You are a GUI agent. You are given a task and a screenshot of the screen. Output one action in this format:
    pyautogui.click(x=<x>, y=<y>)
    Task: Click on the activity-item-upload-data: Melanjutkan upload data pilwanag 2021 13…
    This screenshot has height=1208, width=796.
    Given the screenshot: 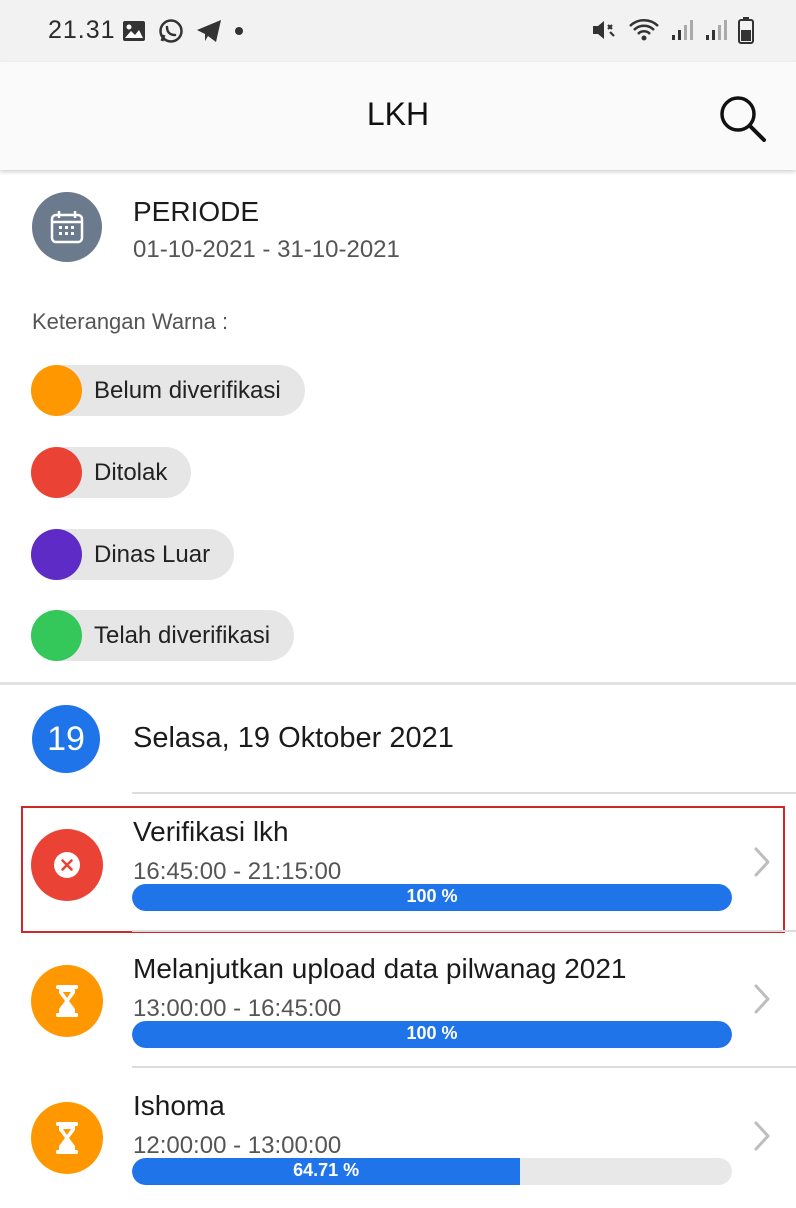 What is the action you would take?
    pyautogui.click(x=398, y=1006)
    